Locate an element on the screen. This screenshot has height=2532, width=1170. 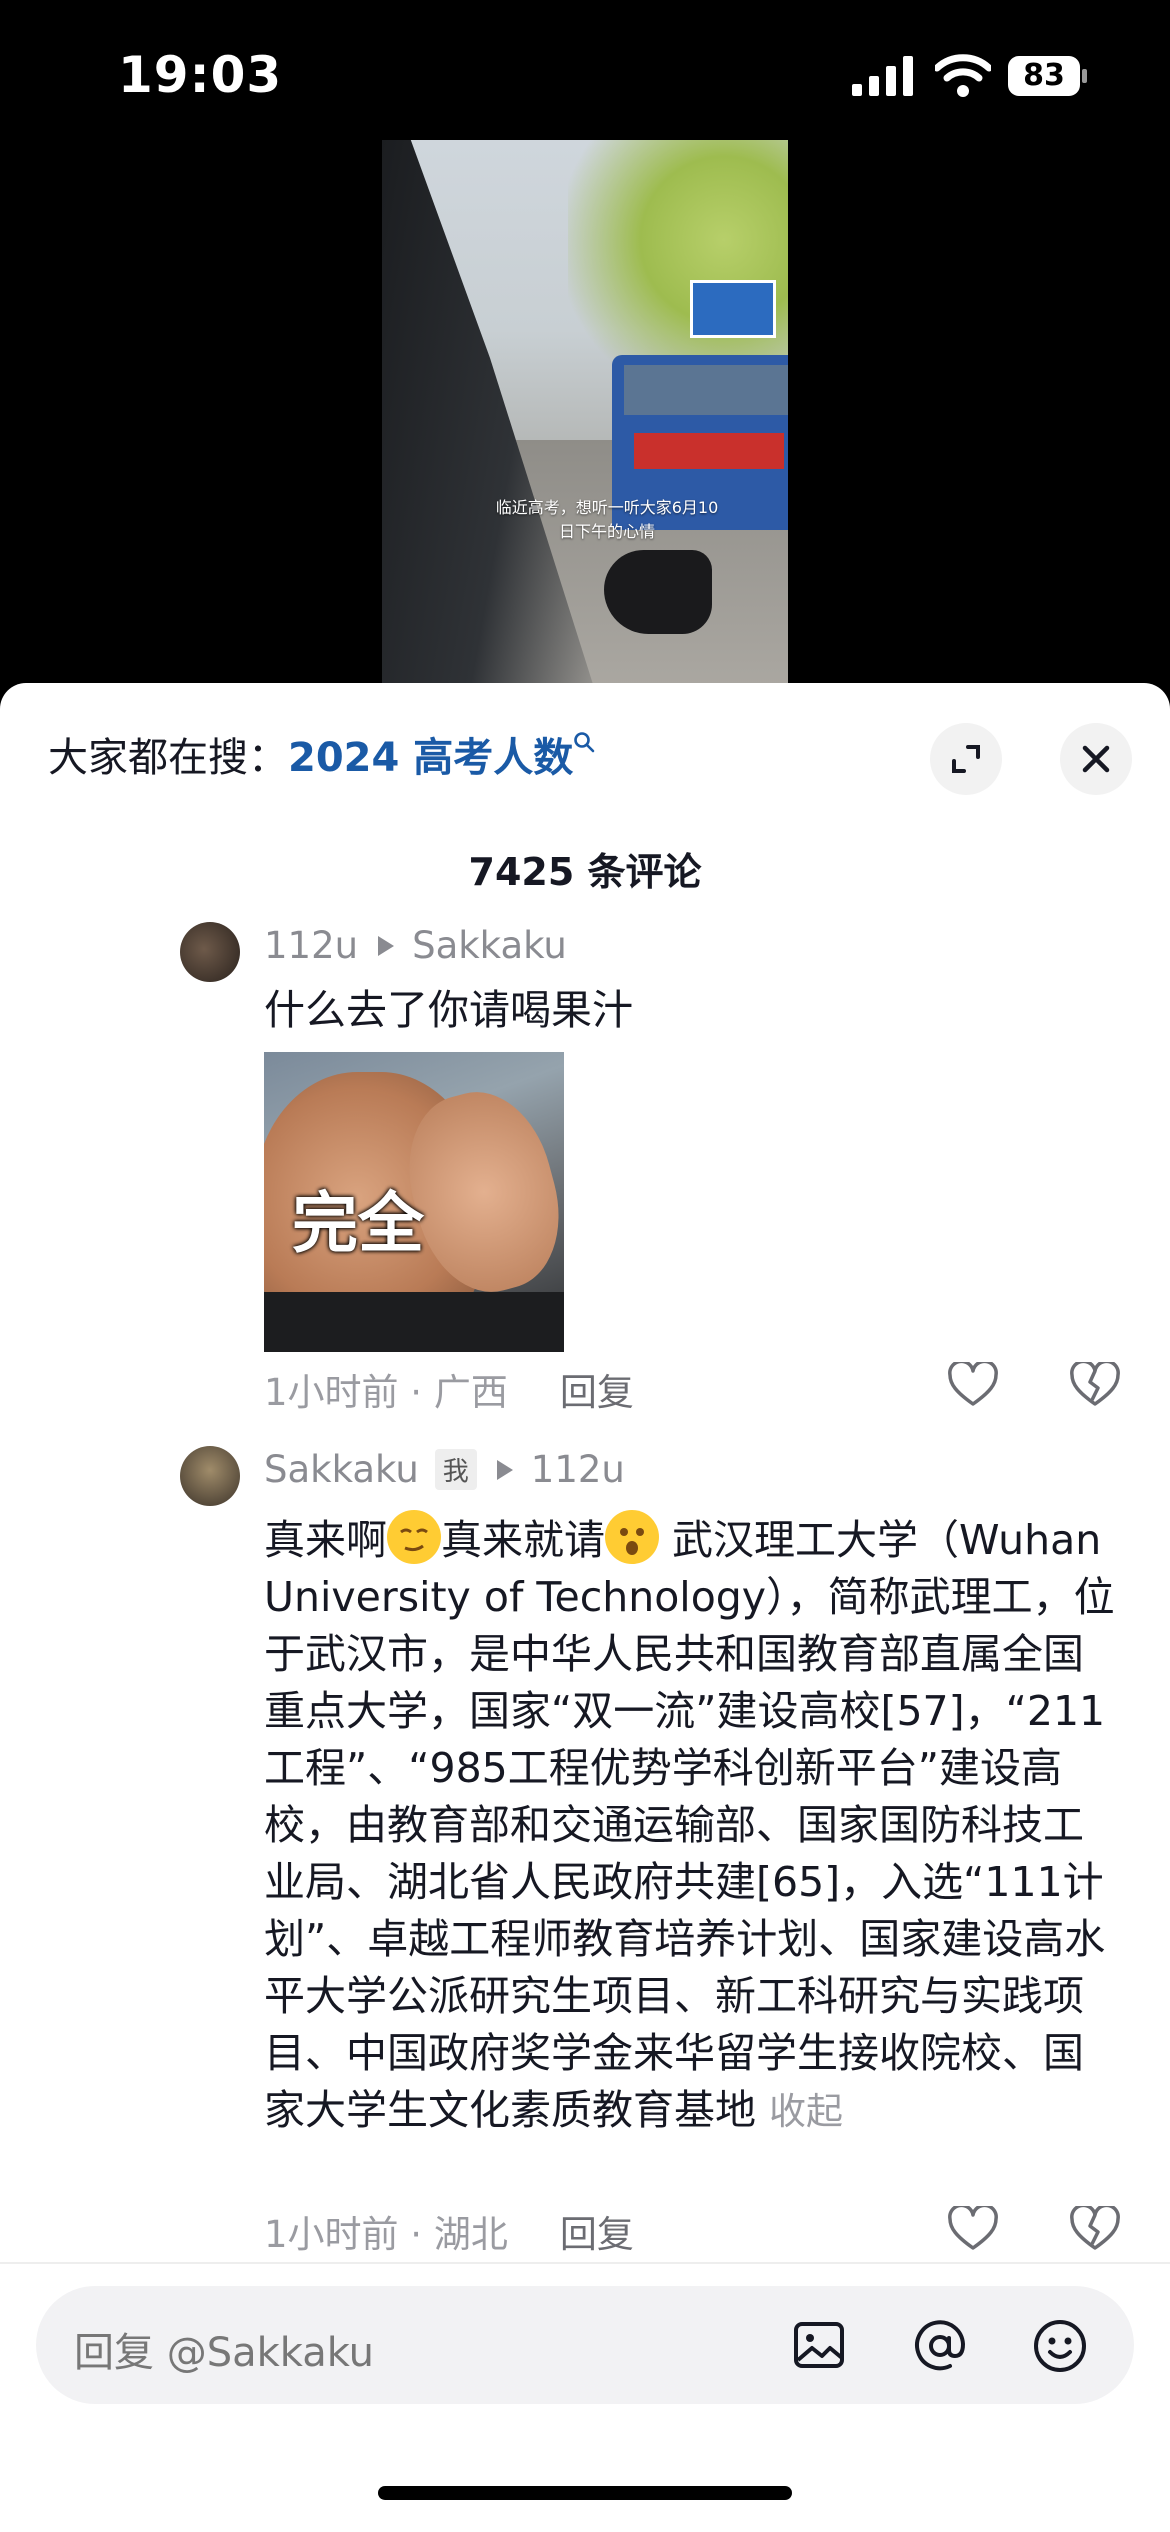
collapse-link: 收起 is located at coordinates (806, 2111).